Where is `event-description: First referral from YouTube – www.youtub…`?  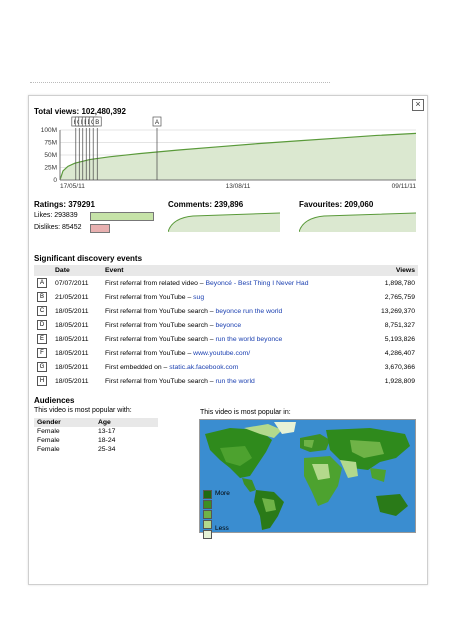
event-description: First referral from YouTube – www.youtub… is located at coordinates (234, 353).